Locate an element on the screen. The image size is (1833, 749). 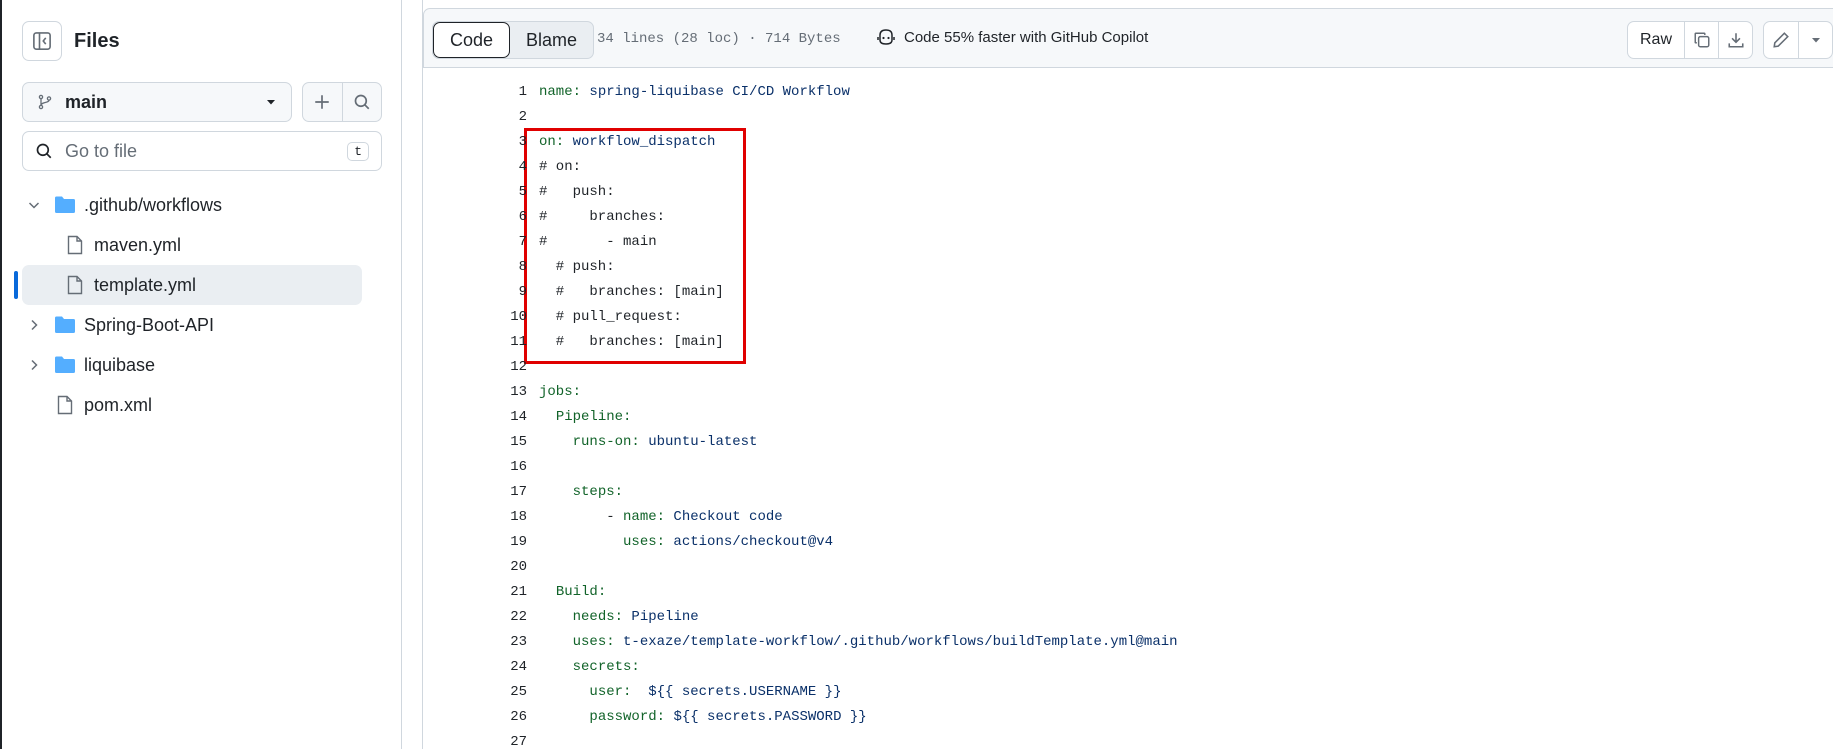
line-number: 5 is located at coordinates (475, 192).